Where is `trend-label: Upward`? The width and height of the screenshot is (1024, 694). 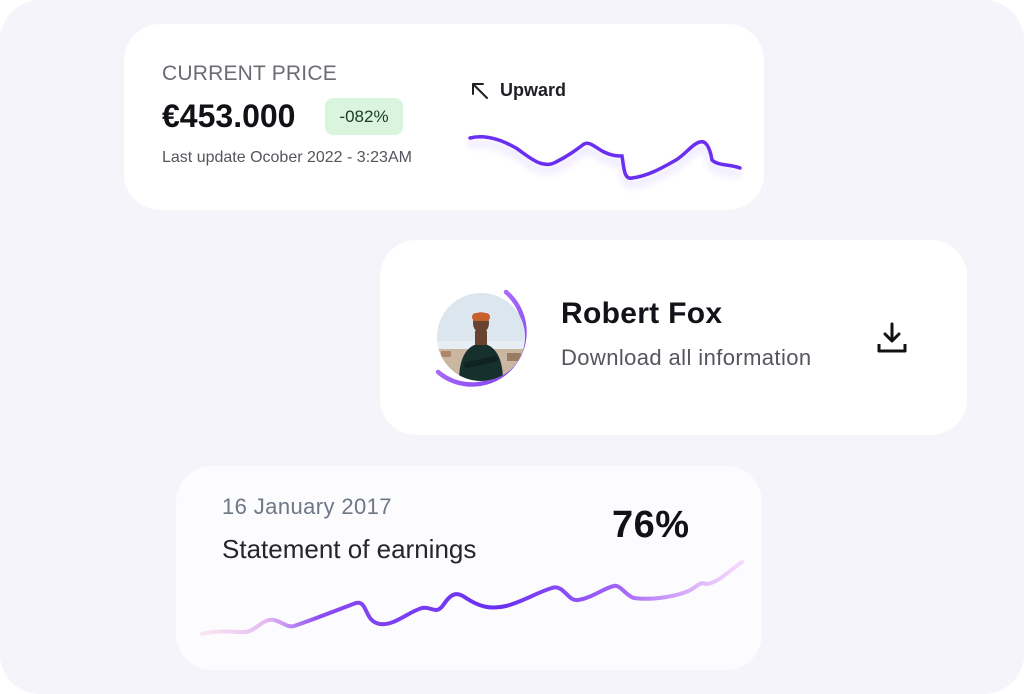
trend-label: Upward is located at coordinates (533, 90).